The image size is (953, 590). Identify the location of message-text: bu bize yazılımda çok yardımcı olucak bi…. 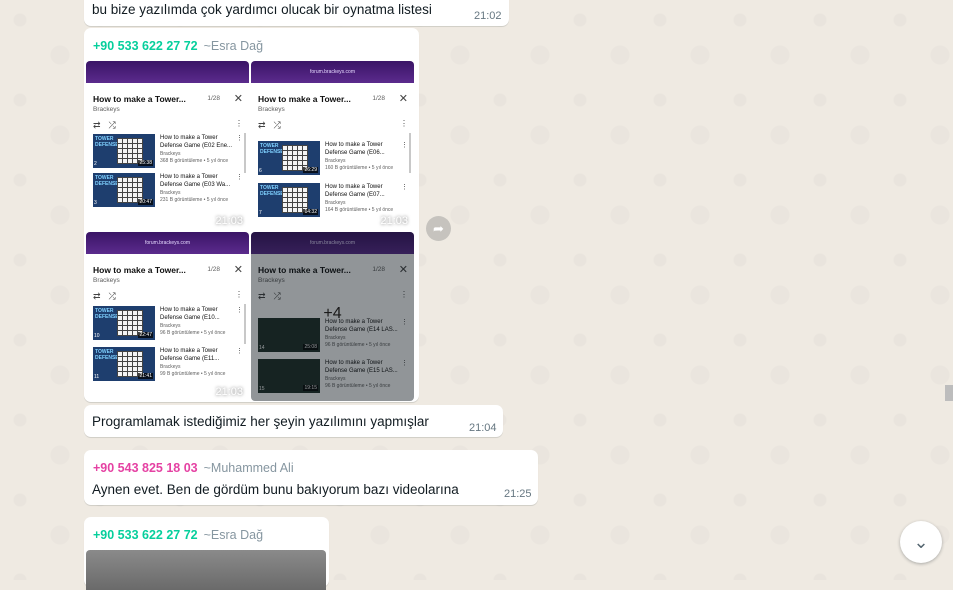
(262, 9).